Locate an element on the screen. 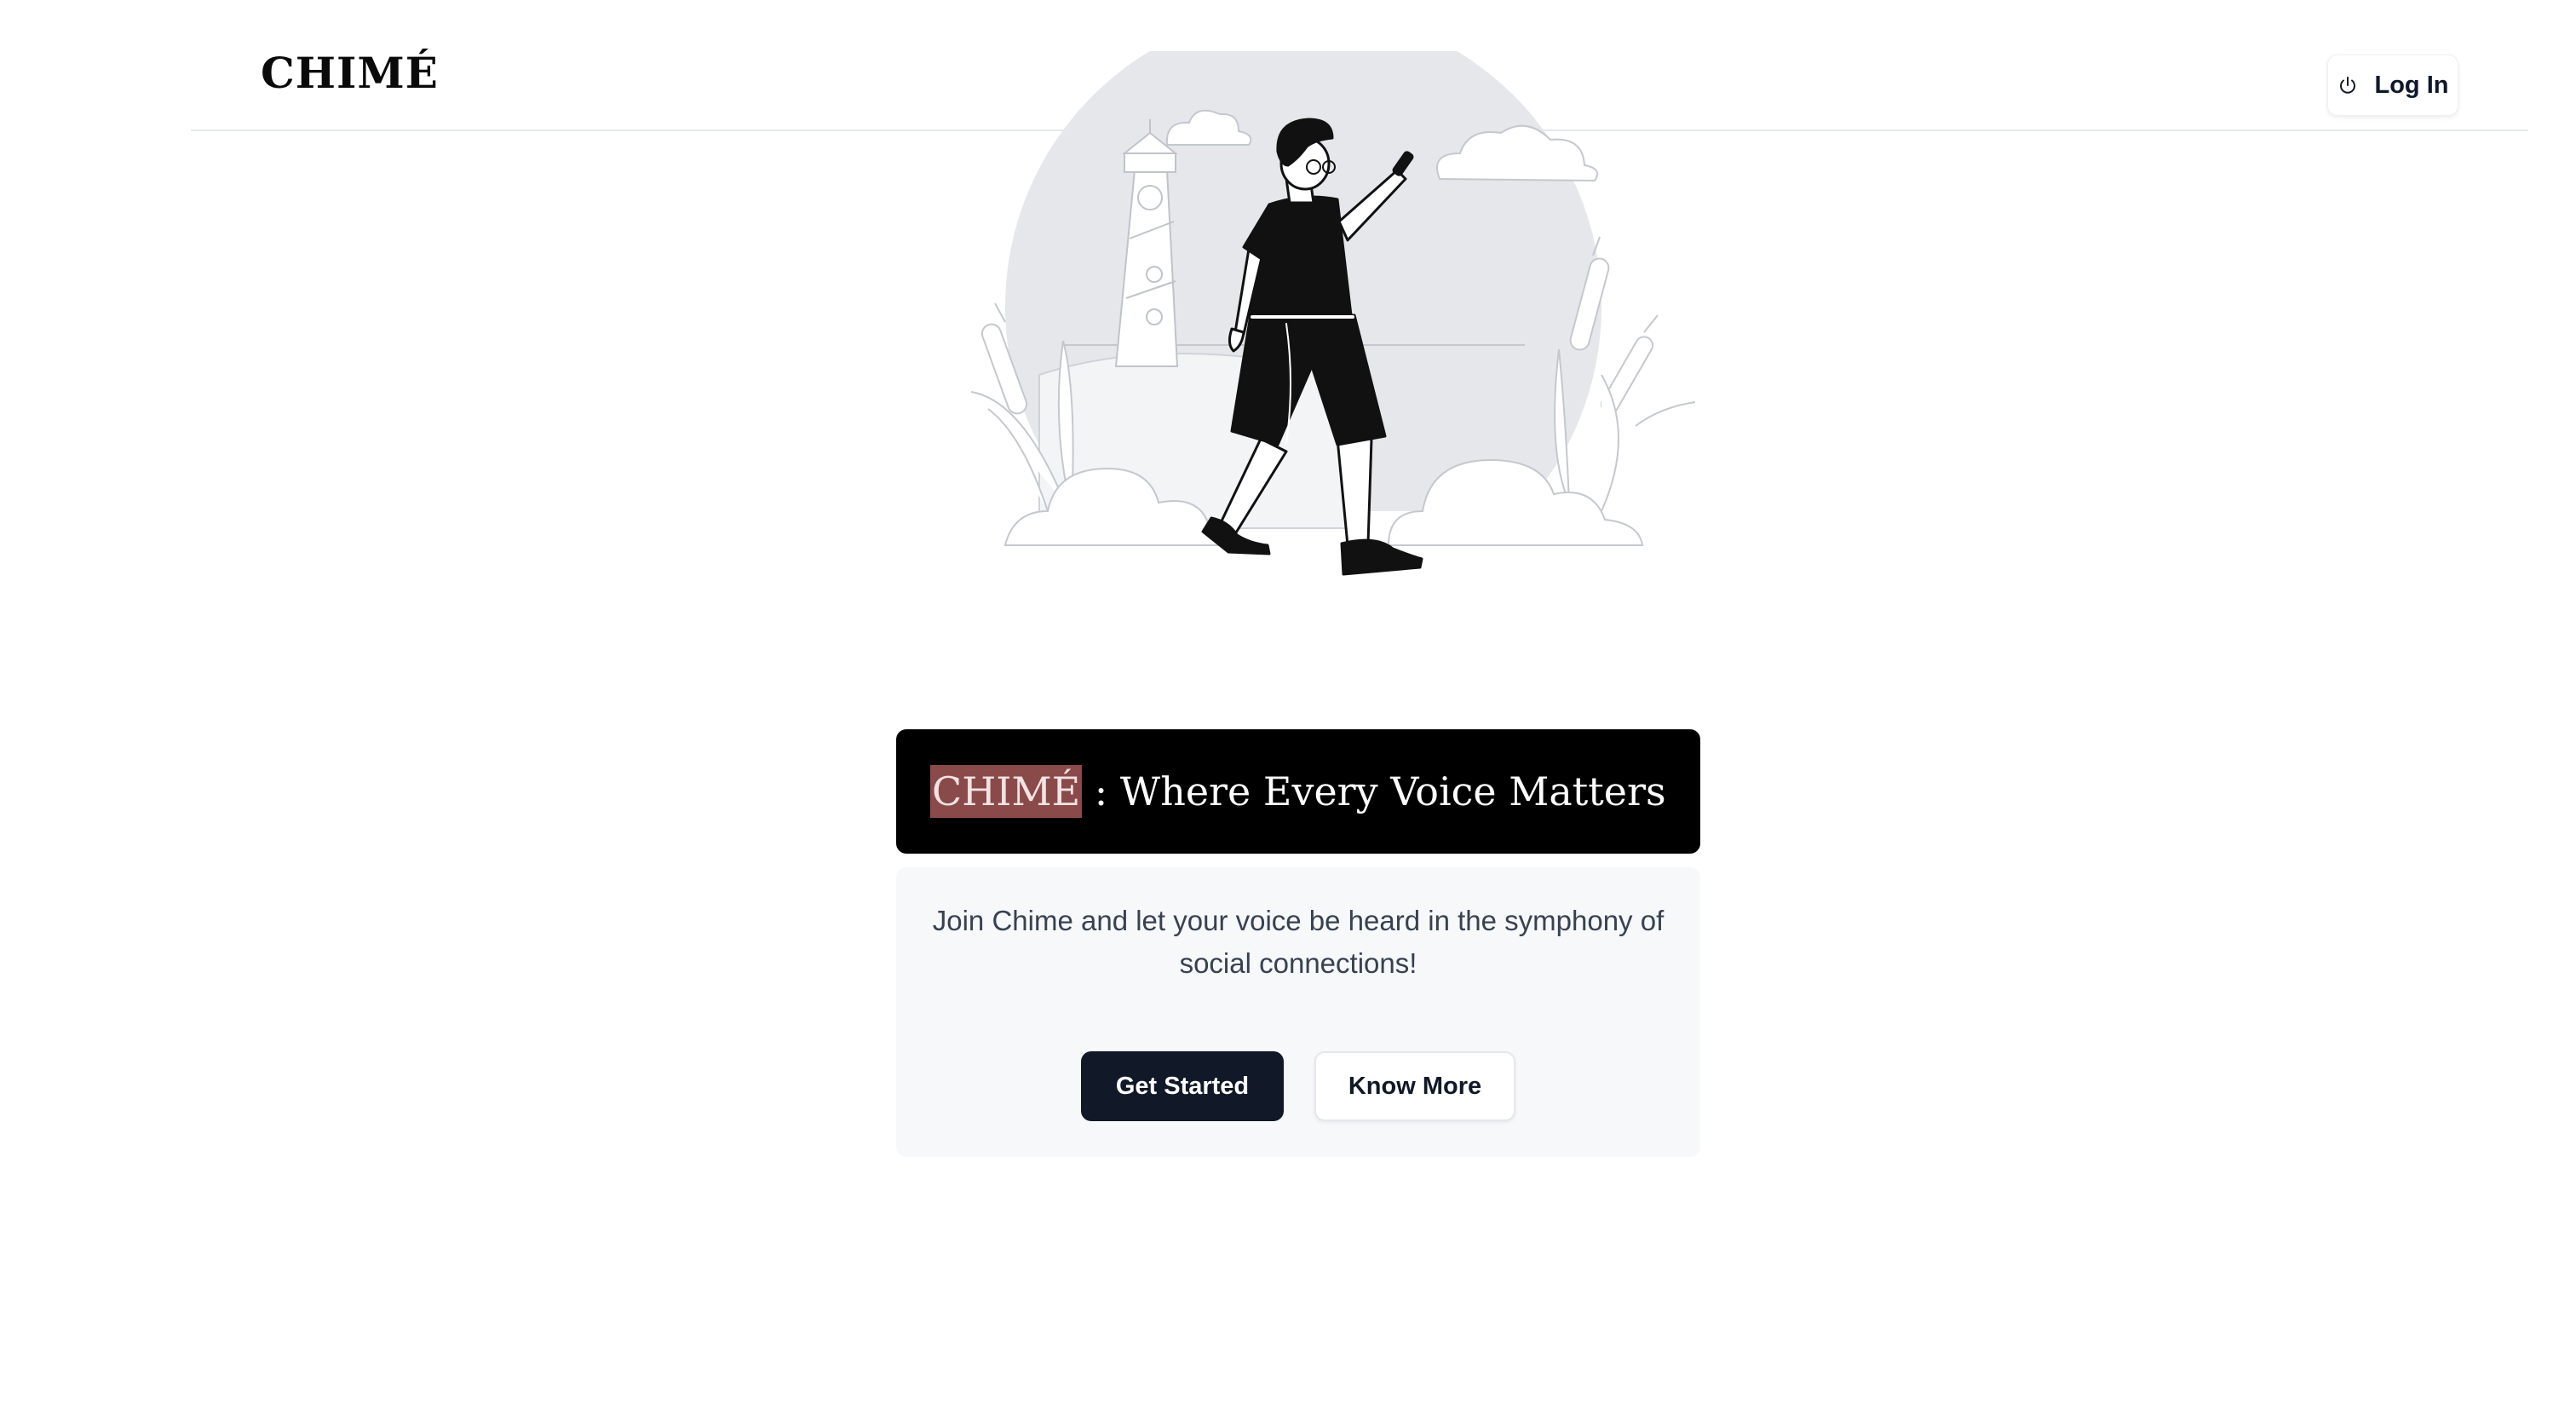 The height and width of the screenshot is (1404, 2576). headline-banner: CHIMÉ : Where Every Voice Matters is located at coordinates (1298, 791).